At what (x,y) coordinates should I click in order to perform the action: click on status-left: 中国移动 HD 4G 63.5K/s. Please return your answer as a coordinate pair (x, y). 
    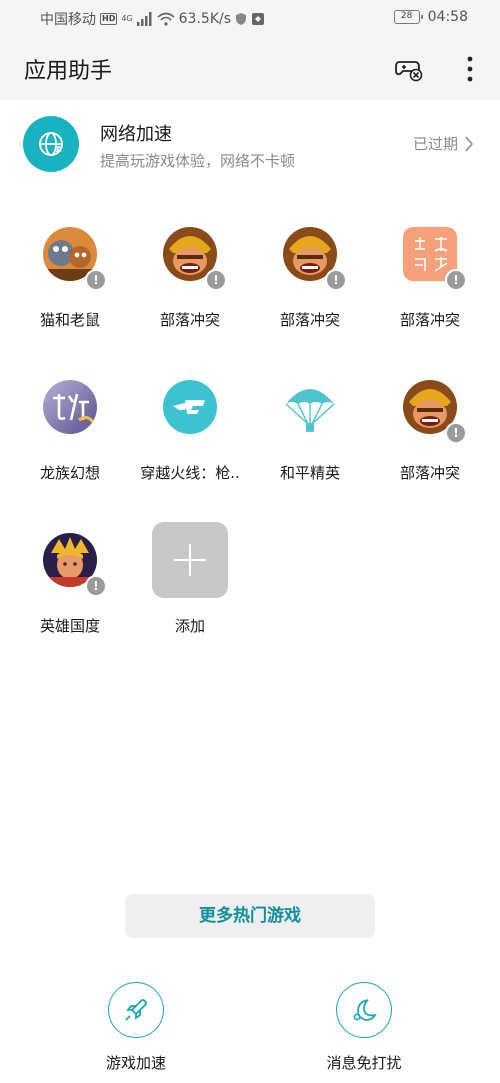
    Looking at the image, I should click on (152, 19).